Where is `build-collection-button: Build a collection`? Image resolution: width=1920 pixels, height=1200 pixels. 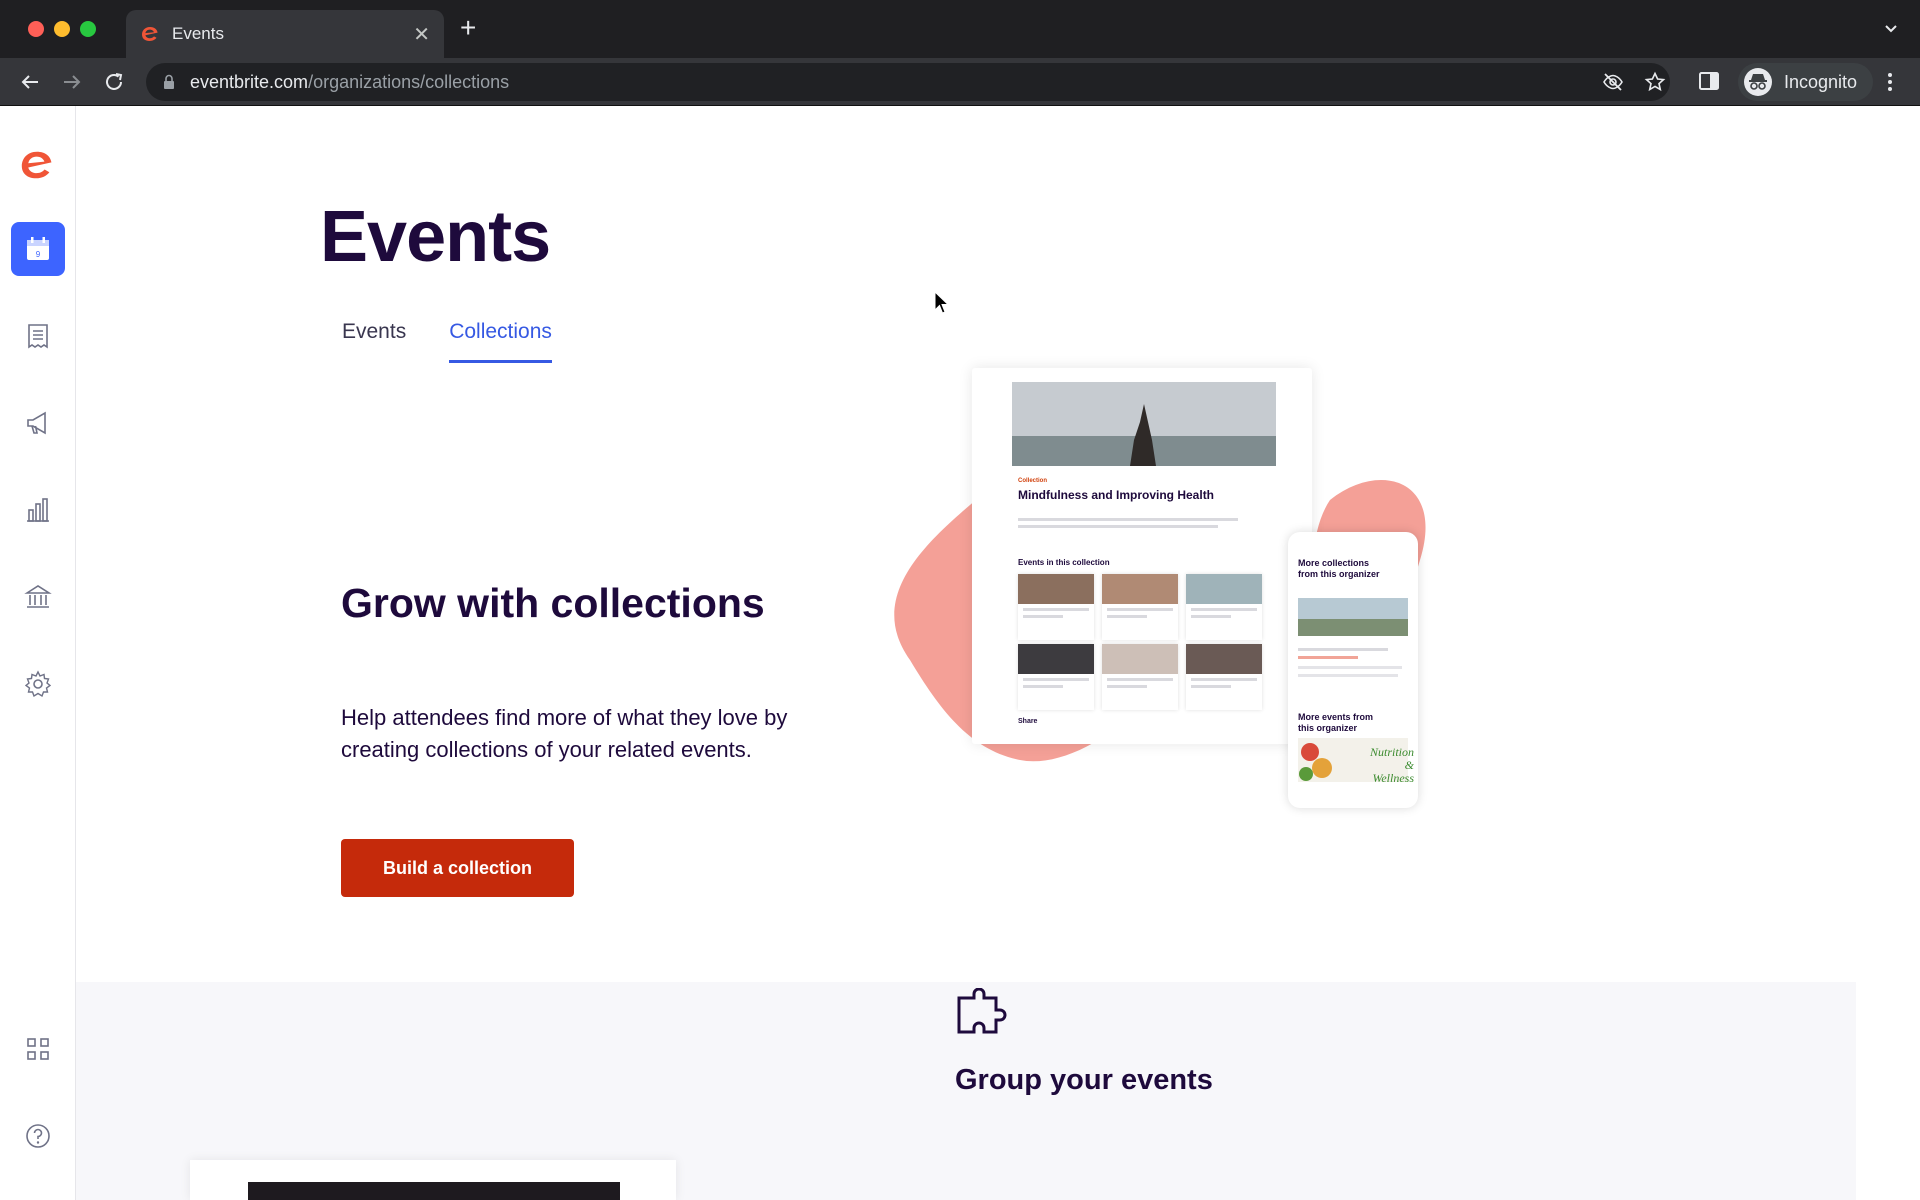
build-collection-button: Build a collection is located at coordinates (457, 868).